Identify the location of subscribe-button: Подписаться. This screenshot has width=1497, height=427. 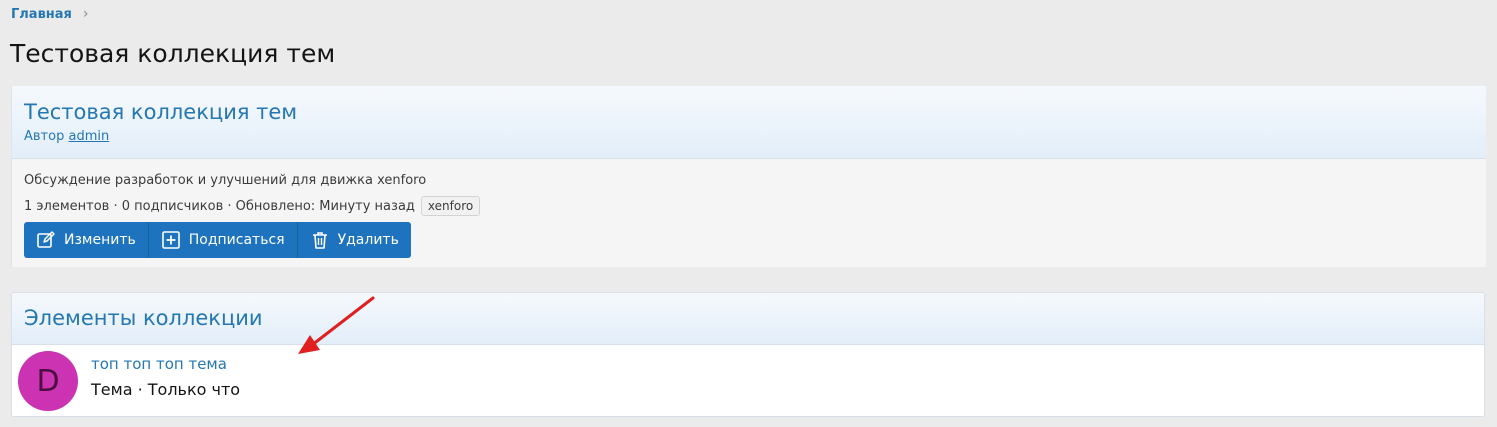
(223, 240).